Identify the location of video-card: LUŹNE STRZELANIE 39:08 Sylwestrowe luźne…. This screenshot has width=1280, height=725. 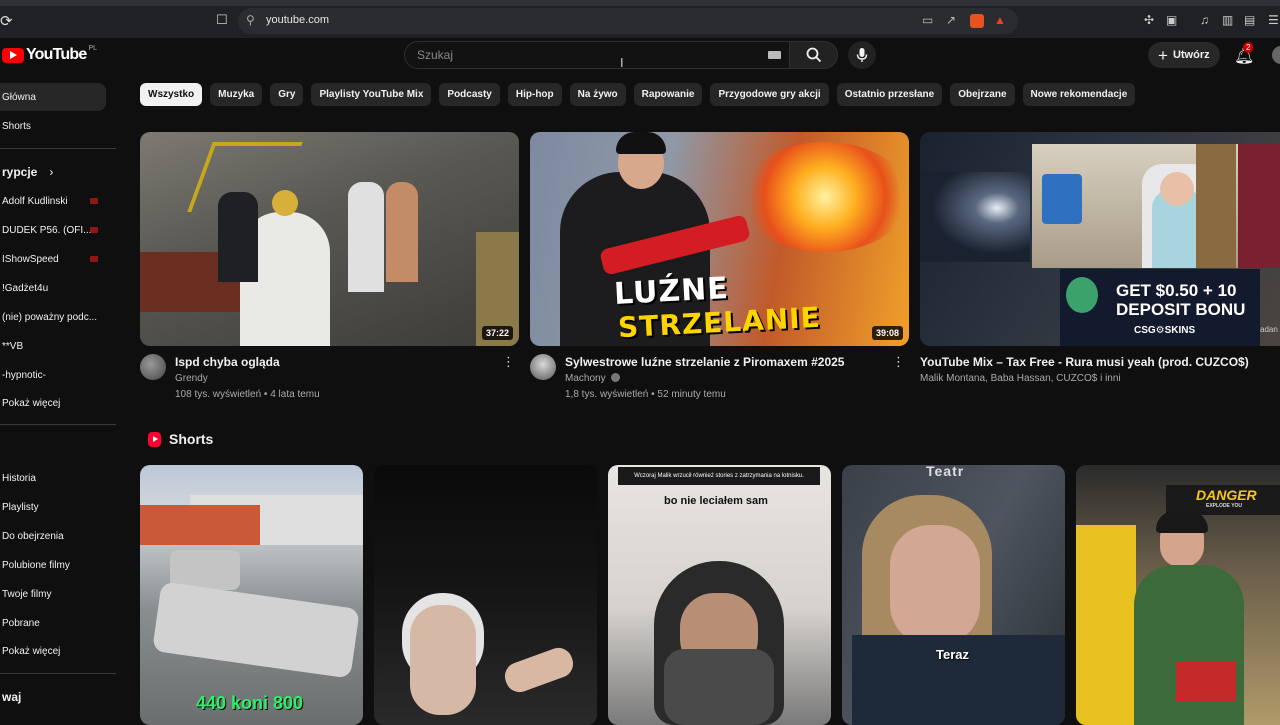
(719, 269).